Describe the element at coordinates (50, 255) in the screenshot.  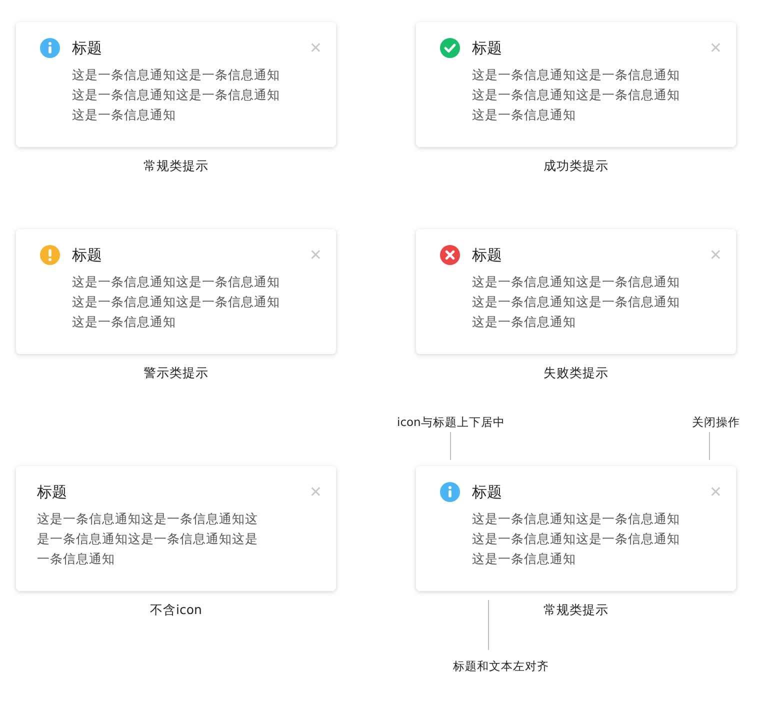
I see `warning-icon` at that location.